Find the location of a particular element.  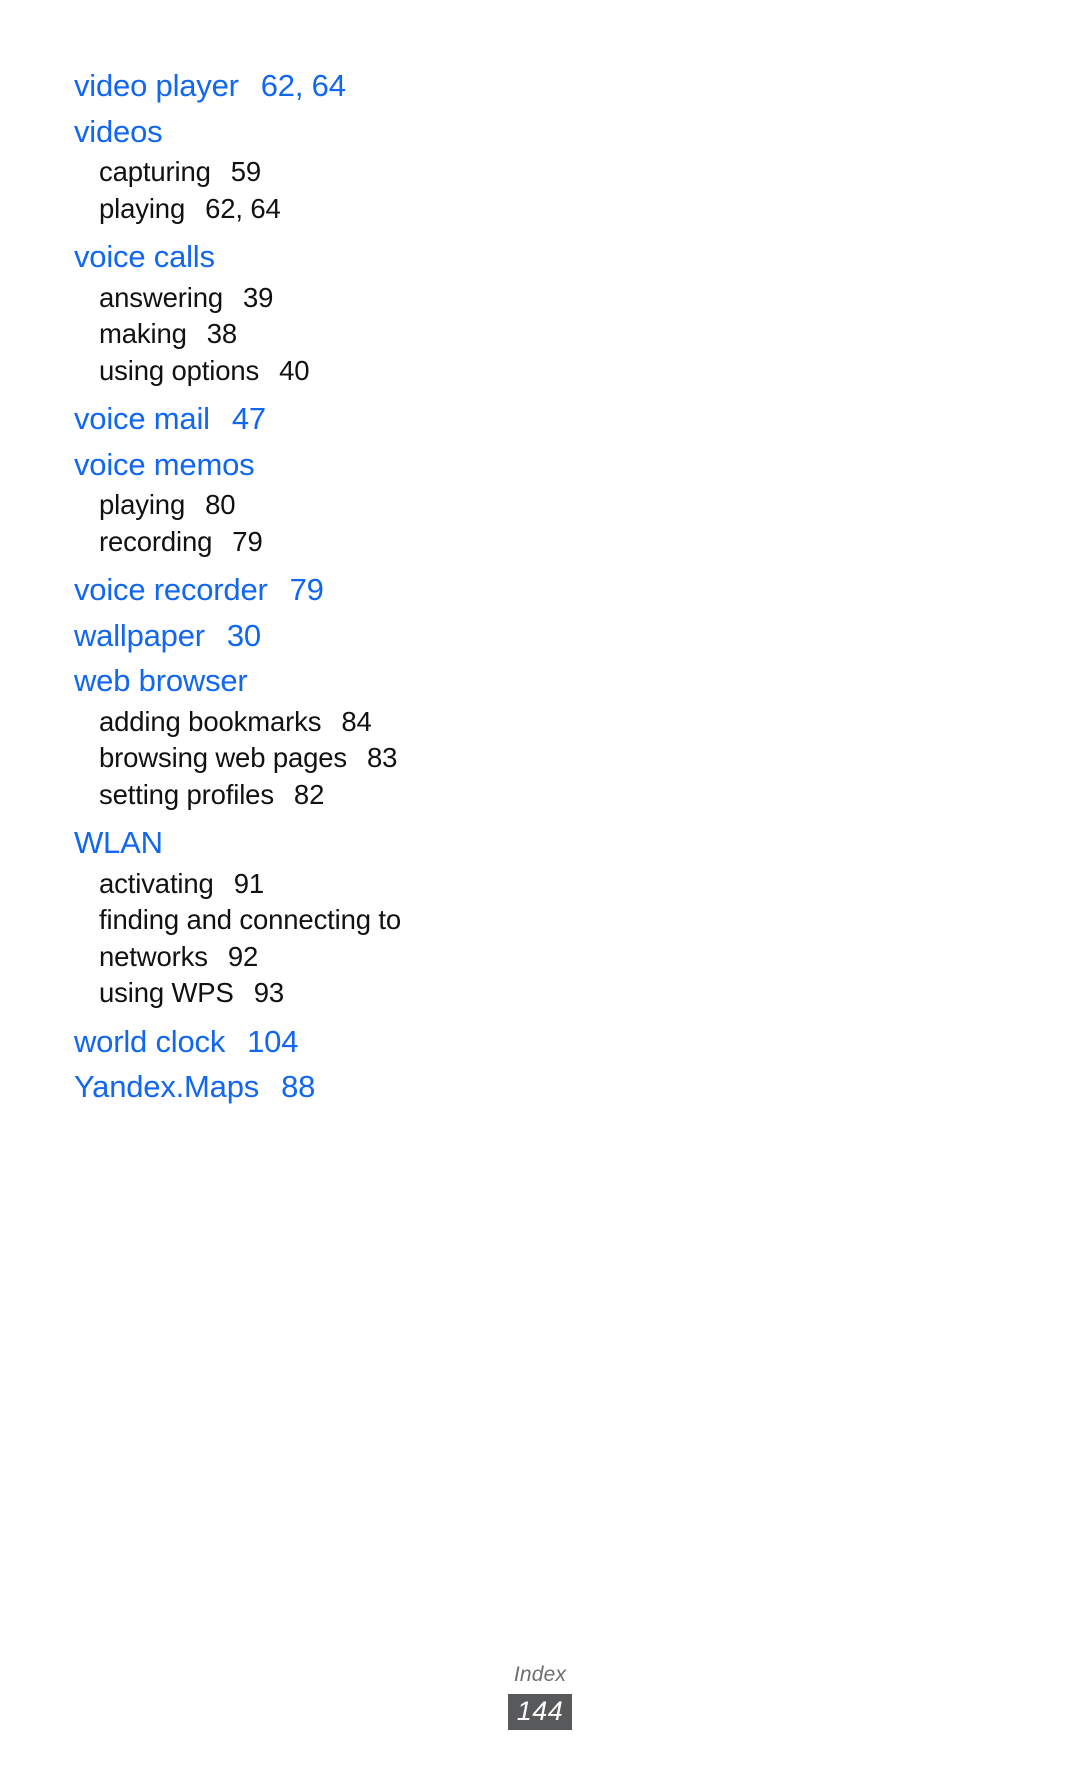

subentry-finding-and-connecting-to-networks: finding and connecting to networks 92 is located at coordinates (261, 938).